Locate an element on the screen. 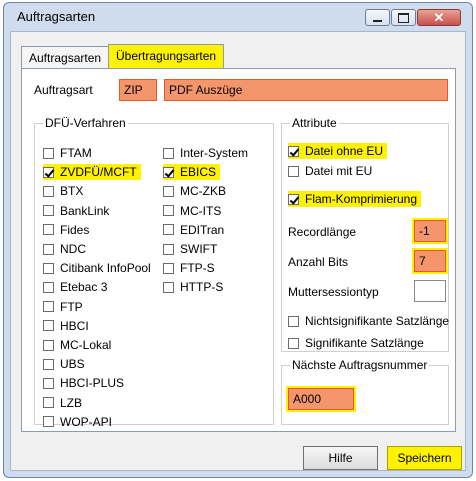 This screenshot has height=481, width=476. checkbox-banklink: BankLink is located at coordinates (76, 211).